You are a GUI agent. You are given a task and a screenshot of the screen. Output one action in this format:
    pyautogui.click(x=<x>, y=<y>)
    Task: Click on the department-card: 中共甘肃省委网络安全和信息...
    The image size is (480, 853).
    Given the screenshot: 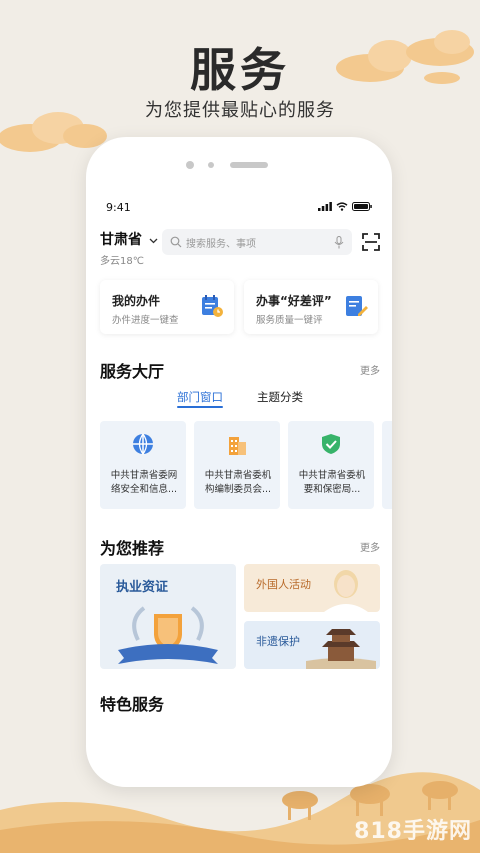 What is the action you would take?
    pyautogui.click(x=143, y=465)
    